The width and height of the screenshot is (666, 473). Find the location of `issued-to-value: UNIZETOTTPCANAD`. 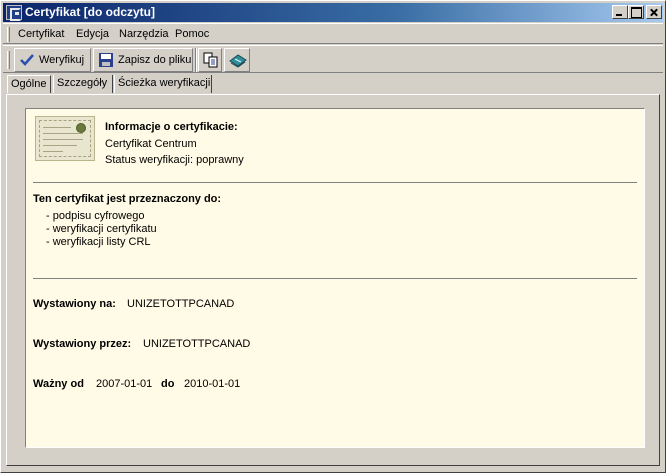

issued-to-value: UNIZETOTTPCANAD is located at coordinates (181, 304).